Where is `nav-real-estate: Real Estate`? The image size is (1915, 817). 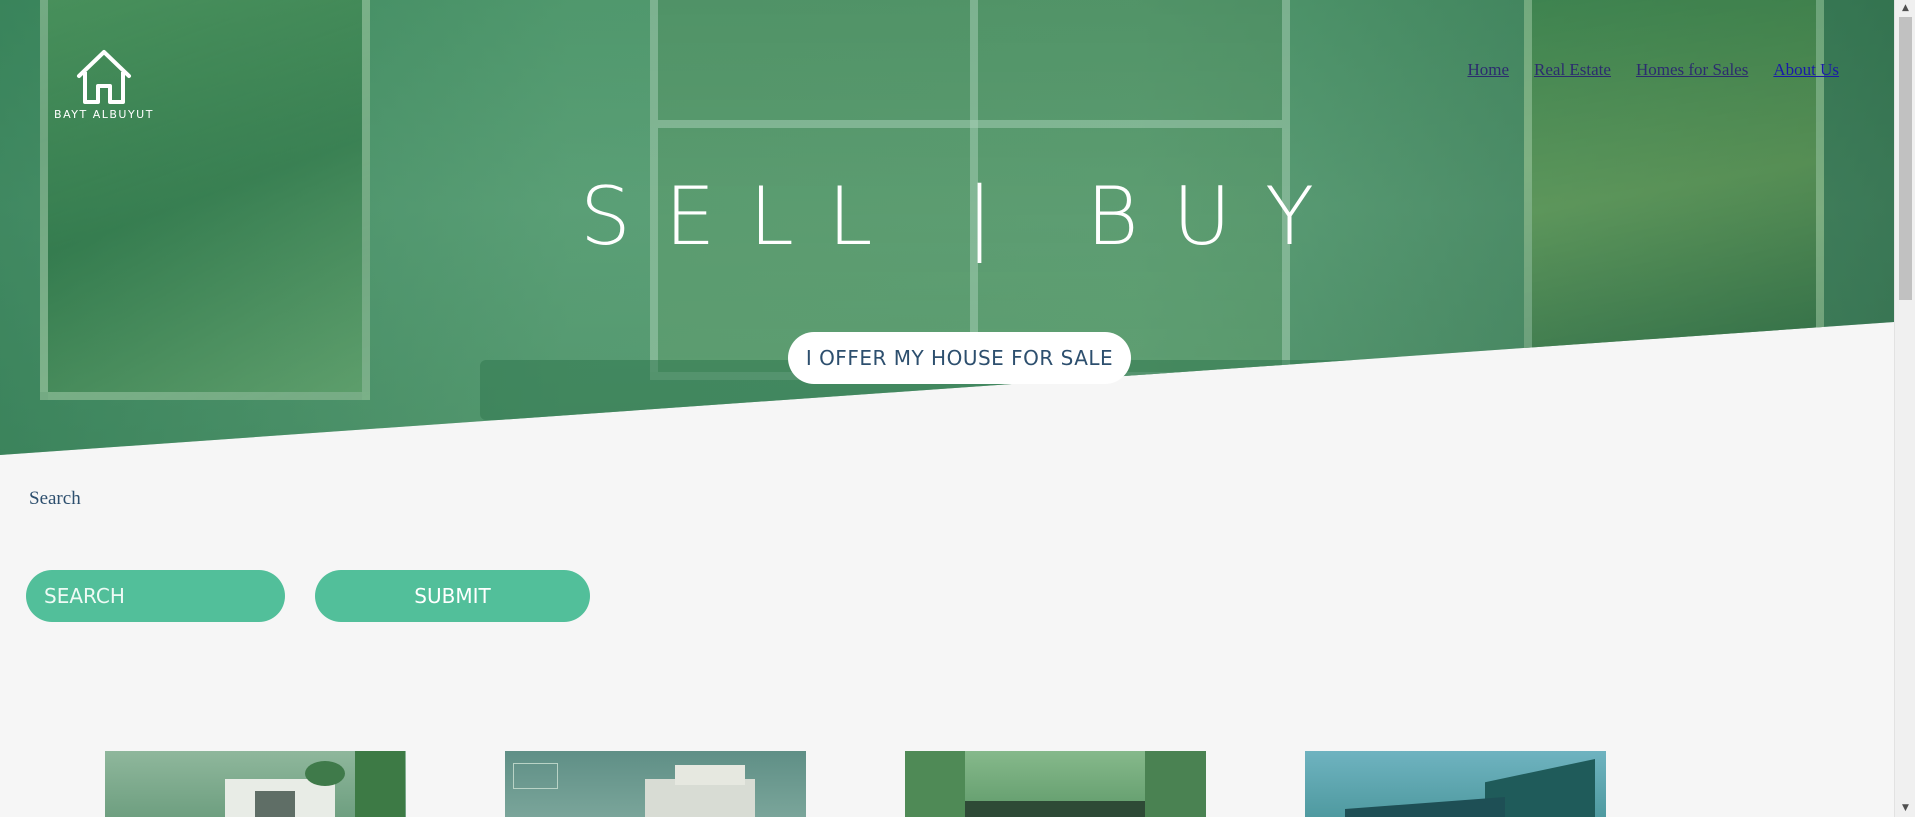
nav-real-estate: Real Estate is located at coordinates (1572, 70).